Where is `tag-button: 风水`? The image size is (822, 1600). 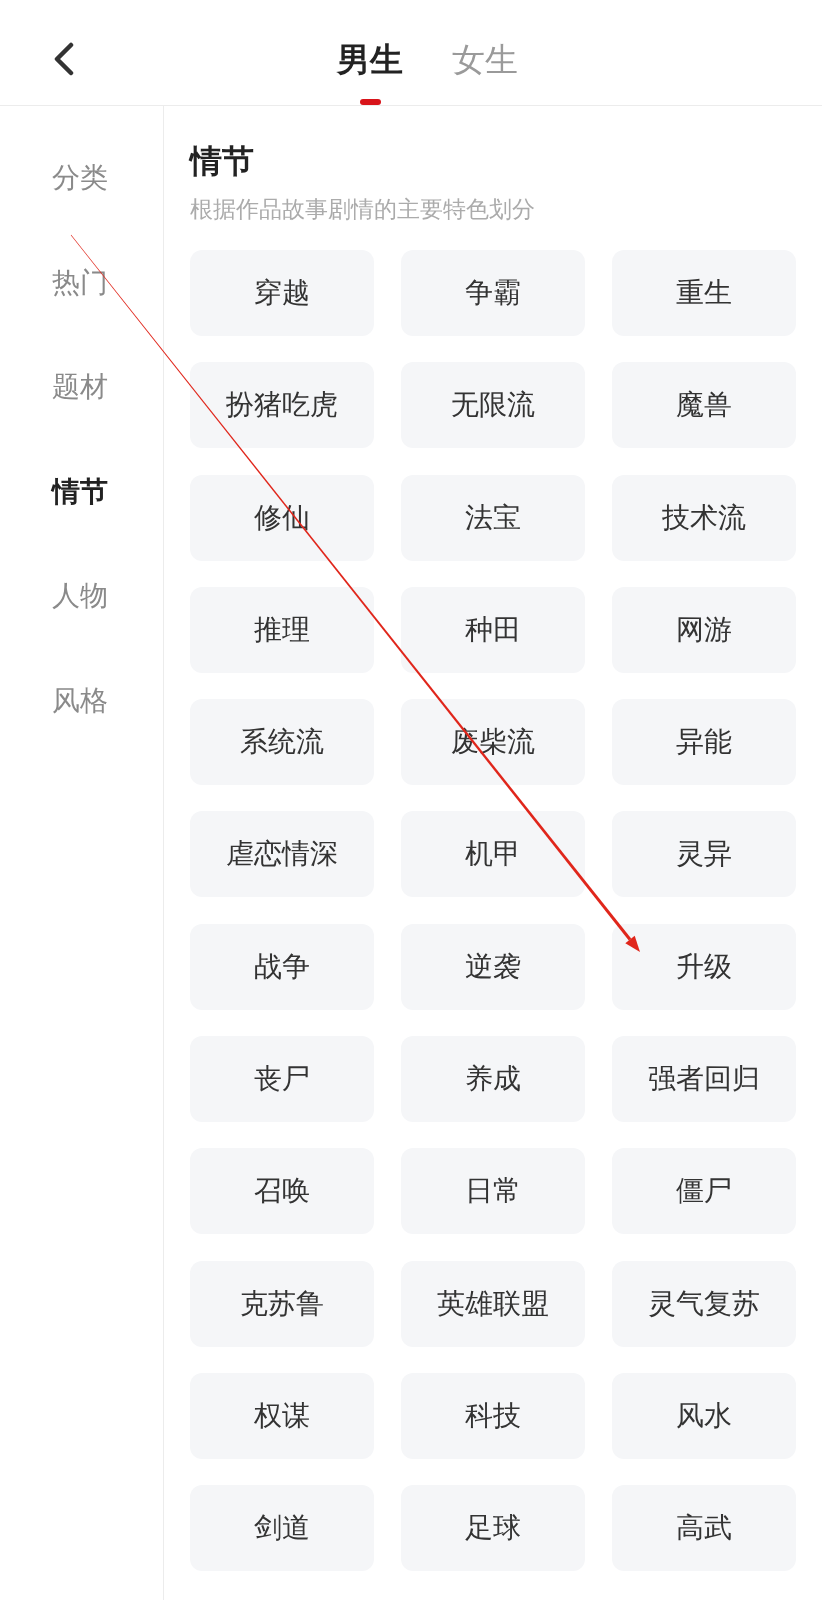
tag-button: 风水 is located at coordinates (704, 1415).